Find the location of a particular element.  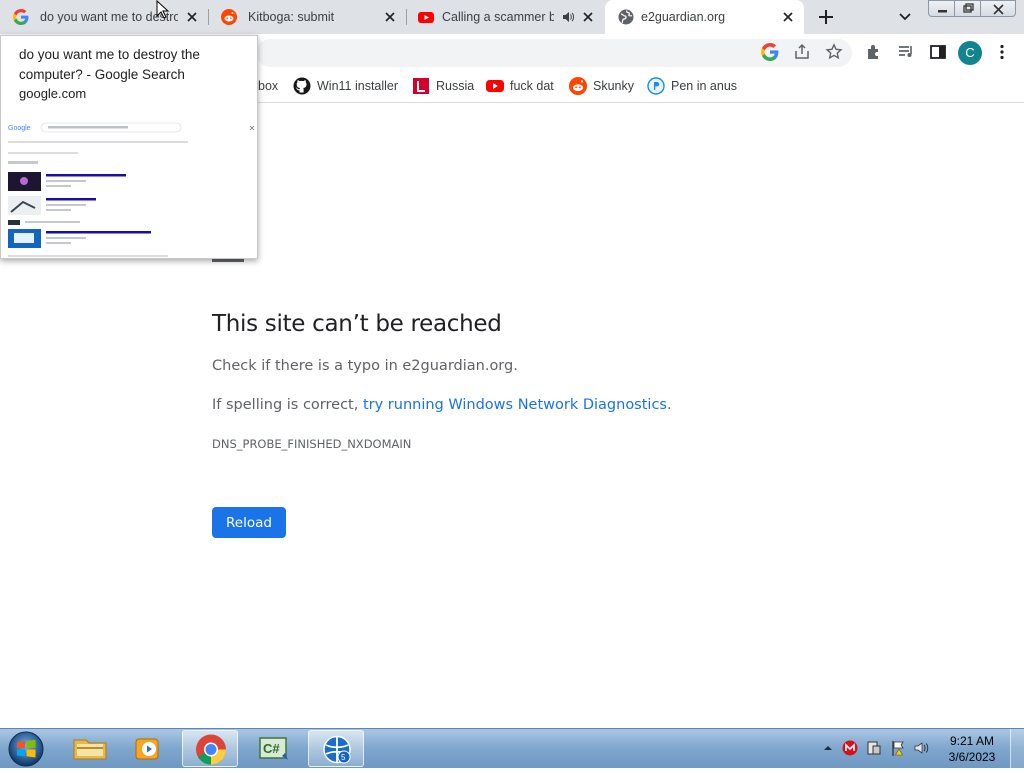

taskbar-media-player is located at coordinates (148, 748).